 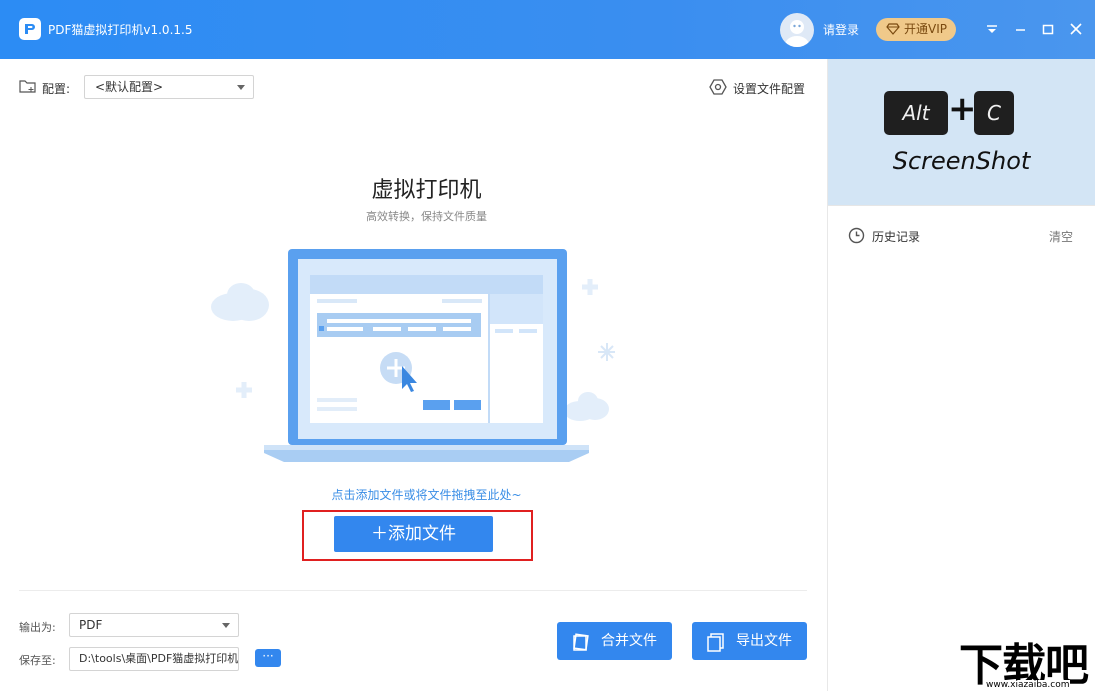 What do you see at coordinates (961, 161) in the screenshot?
I see `banner-caption: ScreenShot` at bounding box center [961, 161].